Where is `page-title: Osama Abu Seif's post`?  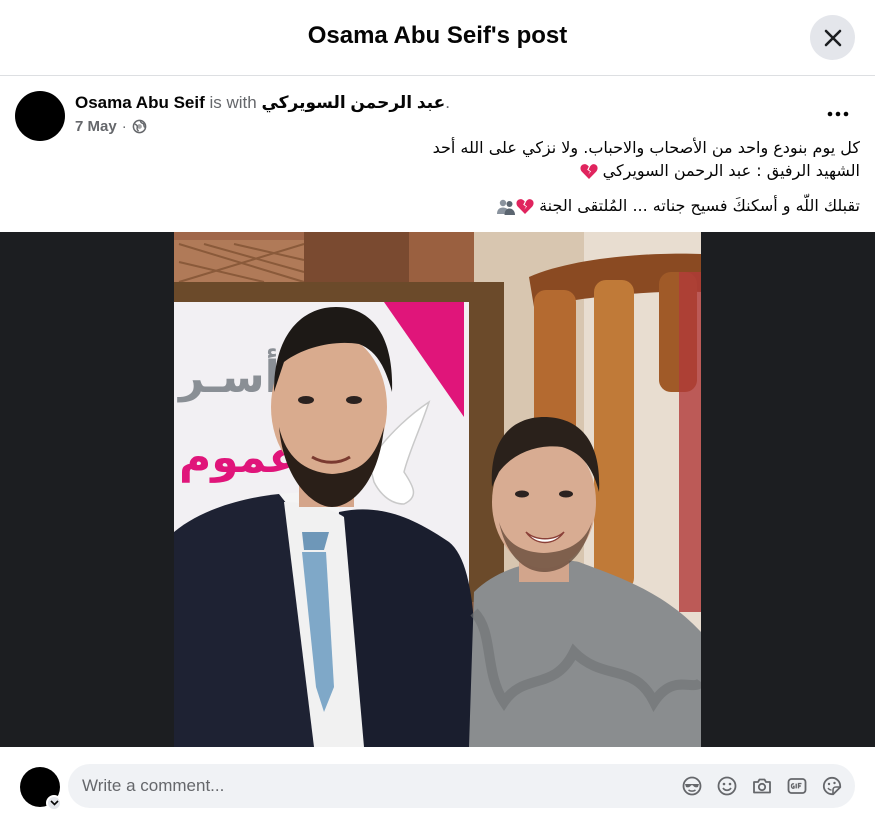
page-title: Osama Abu Seif's post is located at coordinates (437, 35).